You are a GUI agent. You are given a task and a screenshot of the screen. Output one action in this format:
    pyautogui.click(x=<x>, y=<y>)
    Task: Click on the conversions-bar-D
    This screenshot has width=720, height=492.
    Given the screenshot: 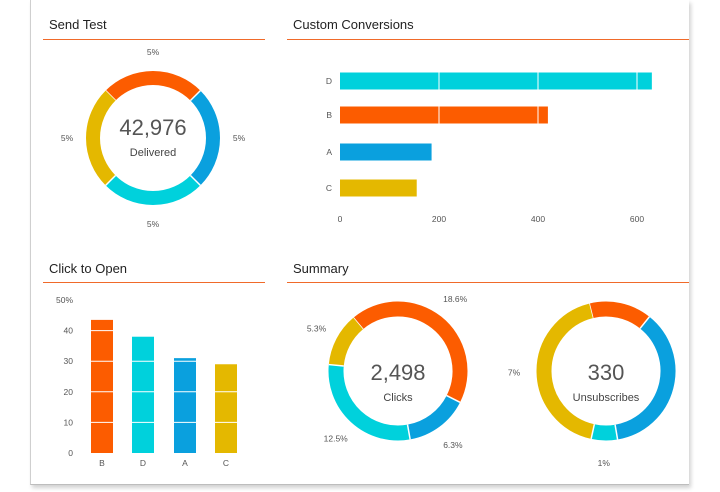 What is the action you would take?
    pyautogui.click(x=496, y=81)
    